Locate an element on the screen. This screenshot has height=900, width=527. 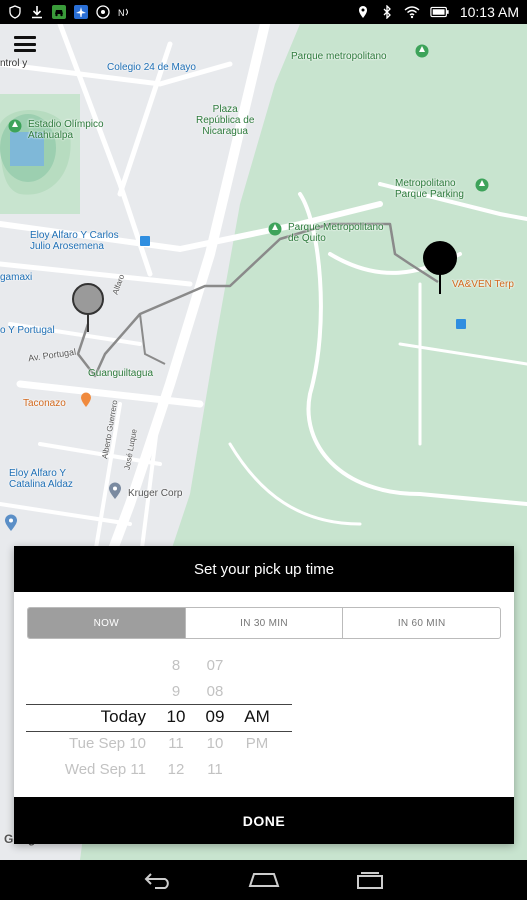
map-label-eloy-aldaz: Eloy Alfaro Y Catalina Aldaz is located at coordinates (41, 479).